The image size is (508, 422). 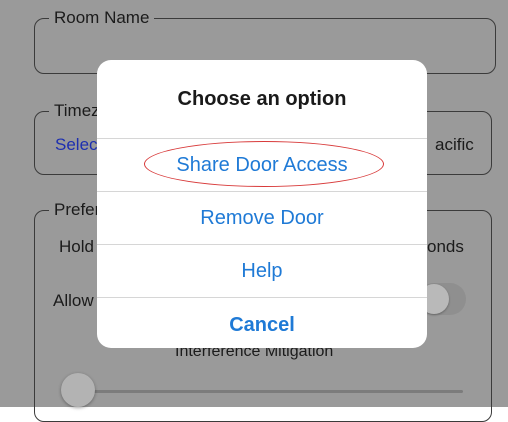 I want to click on hold-label: Hold, so click(x=76, y=246).